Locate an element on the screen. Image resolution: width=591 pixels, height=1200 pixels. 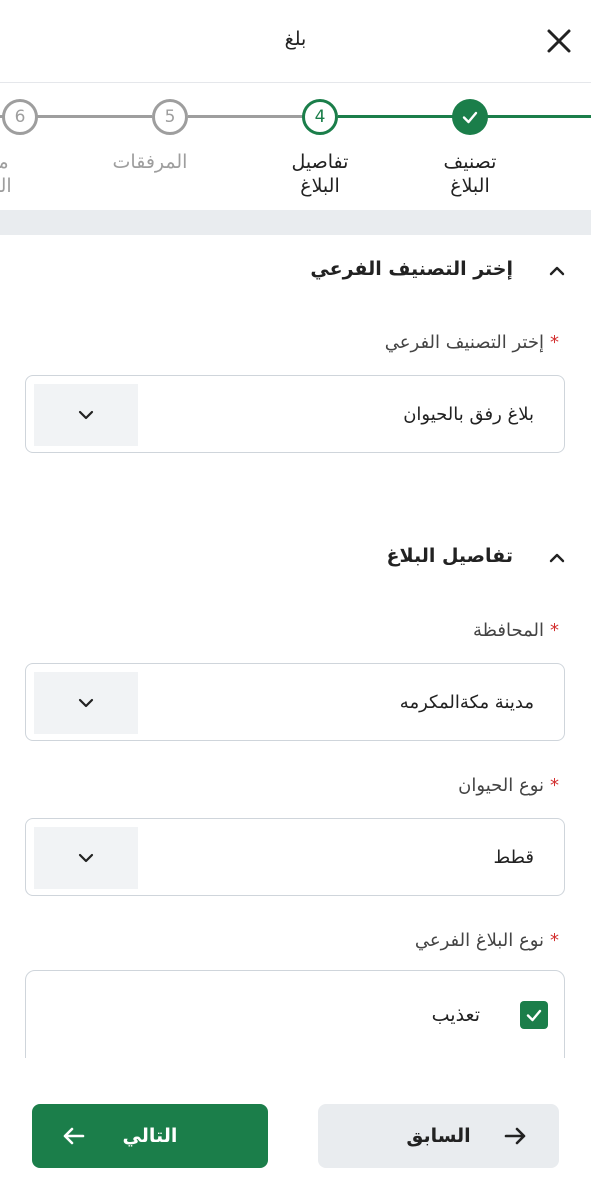
step-label-classification: تصنيف البلاغ is located at coordinates (470, 174).